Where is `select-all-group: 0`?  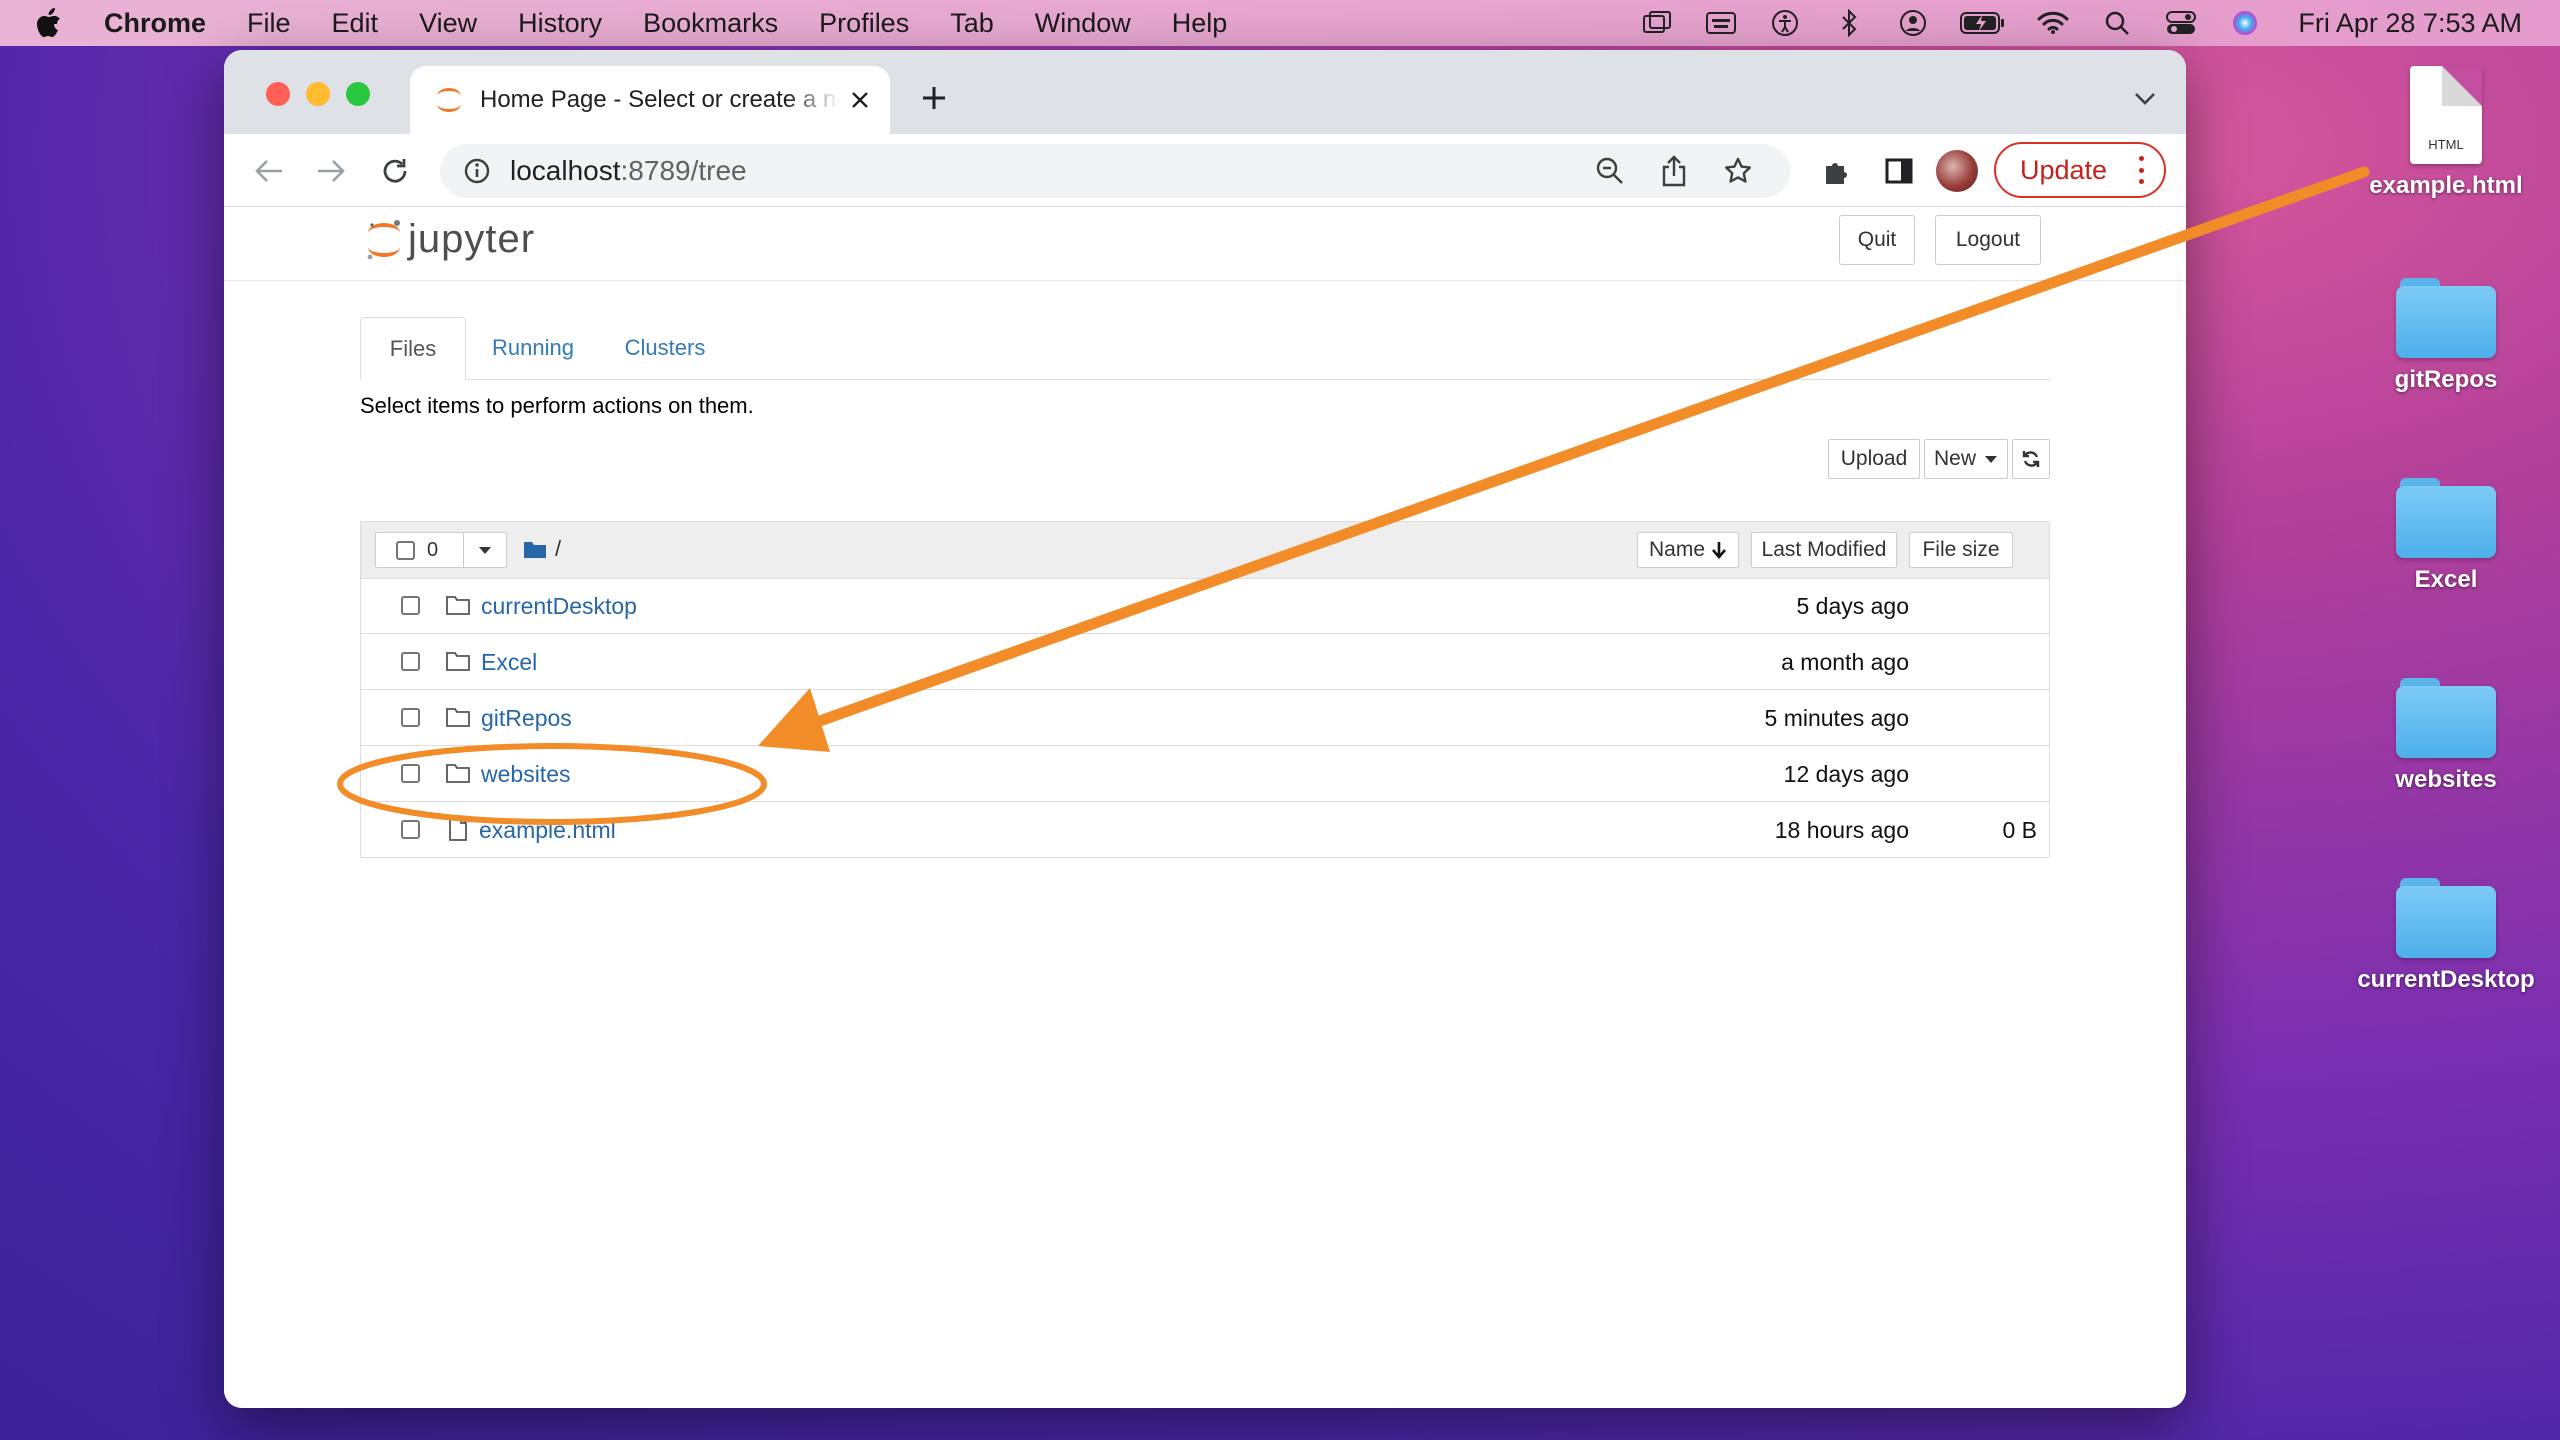 select-all-group: 0 is located at coordinates (441, 550).